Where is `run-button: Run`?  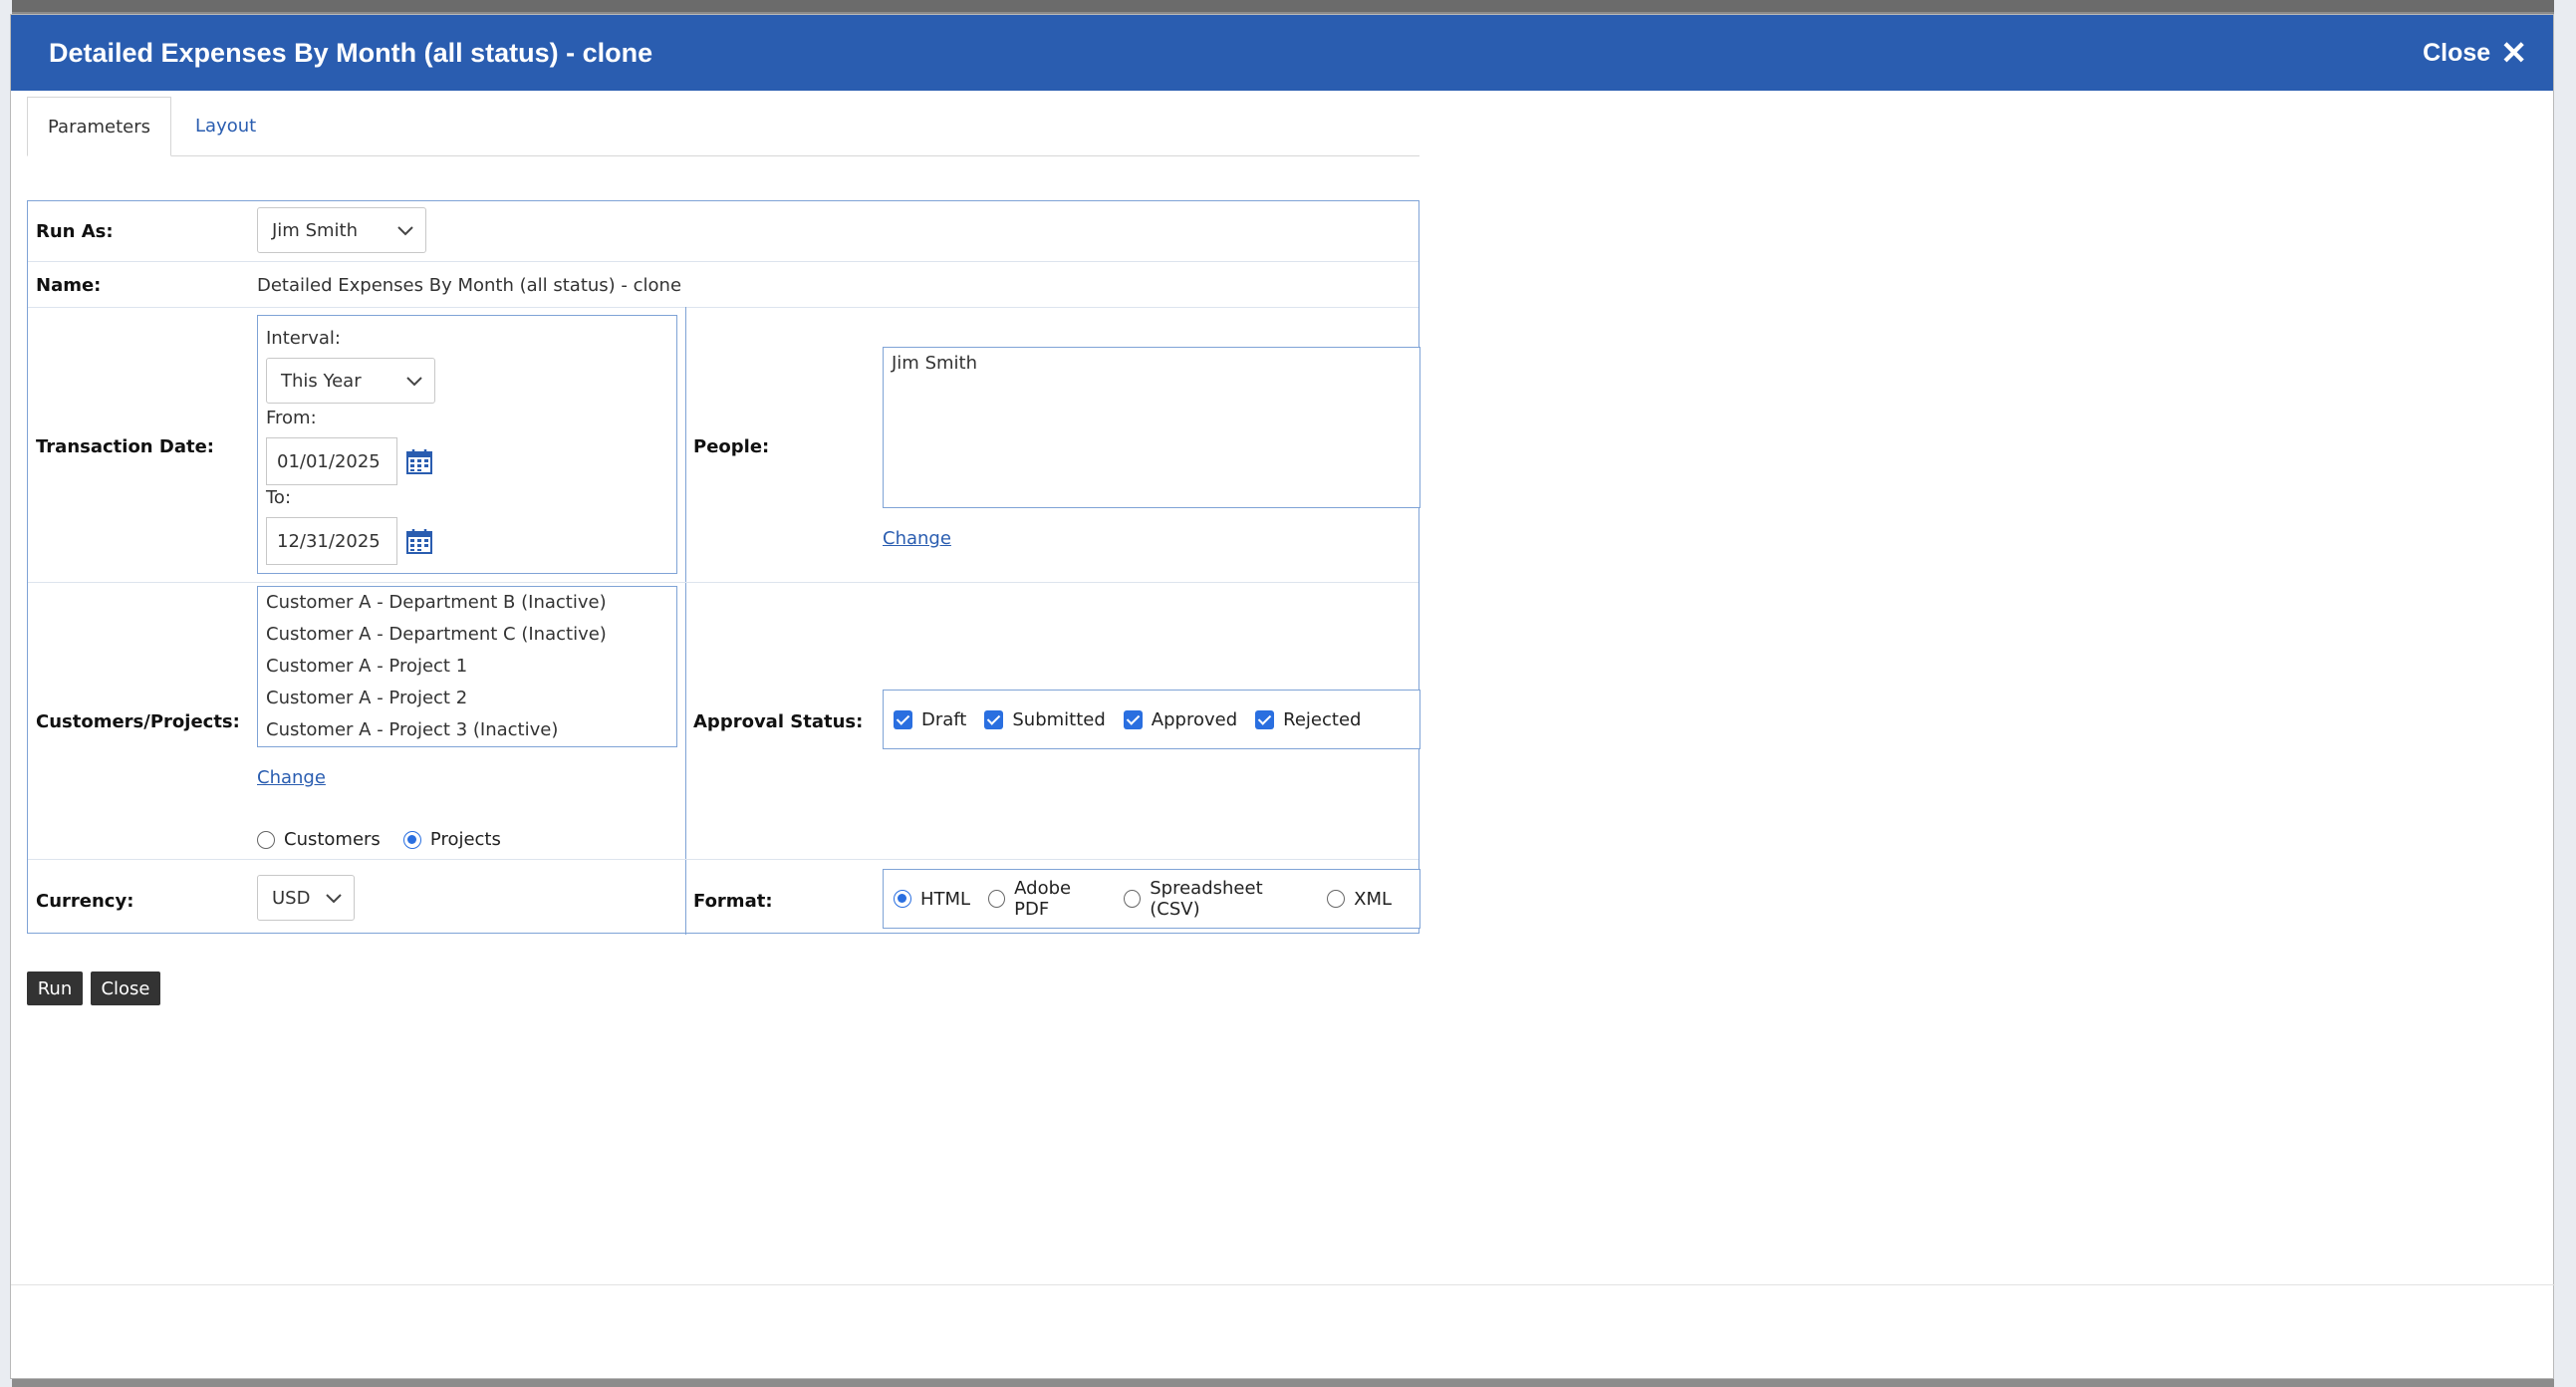
run-button: Run is located at coordinates (55, 988).